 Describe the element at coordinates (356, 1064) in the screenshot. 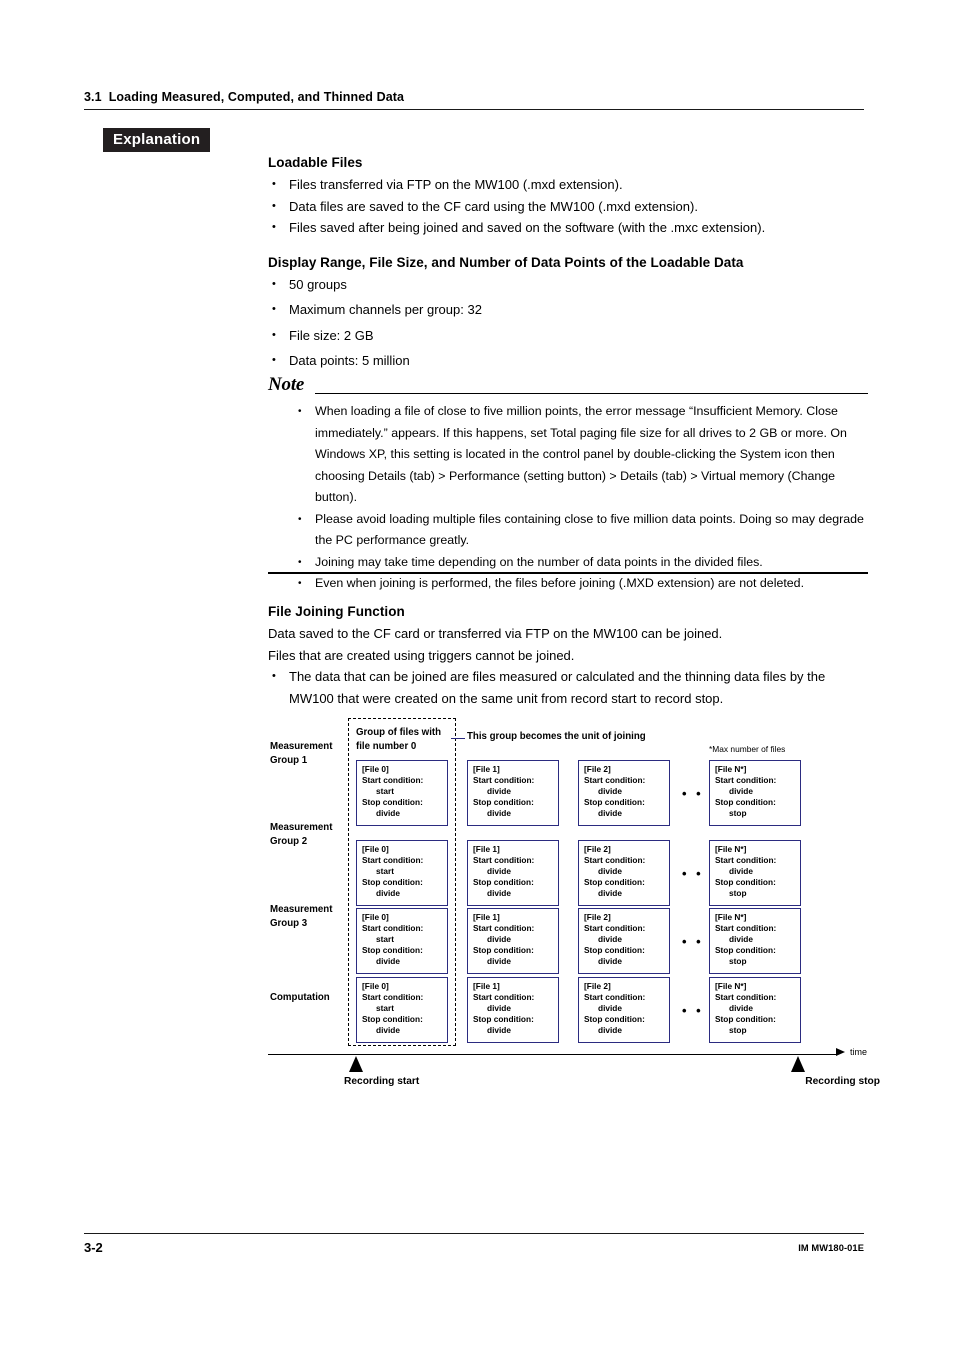

I see `recording-start-marker-icon` at that location.